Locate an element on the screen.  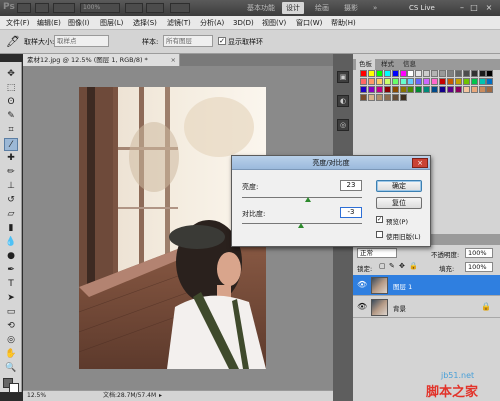
dialog-close-button: × is located at coordinates (420, 163).